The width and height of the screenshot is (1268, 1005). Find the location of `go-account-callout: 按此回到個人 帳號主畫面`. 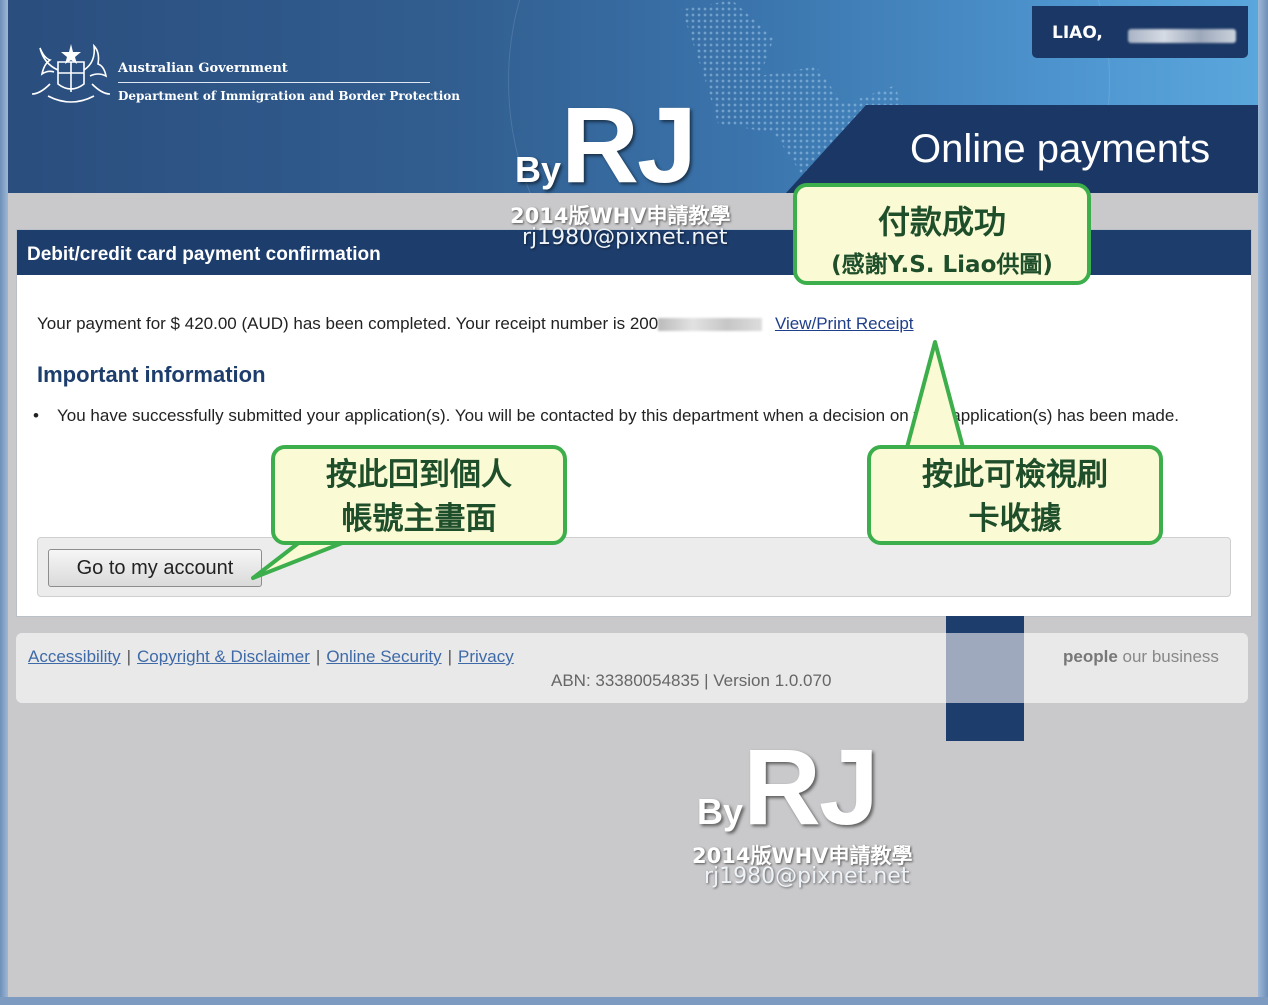

go-account-callout: 按此回到個人 帳號主畫面 is located at coordinates (419, 495).